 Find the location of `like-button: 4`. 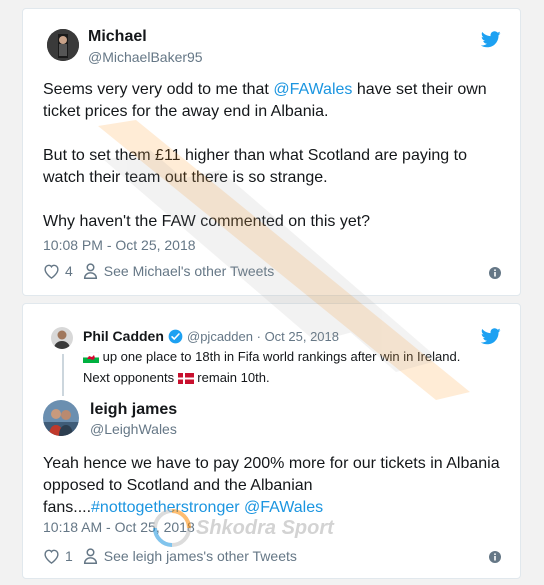

like-button: 4 is located at coordinates (58, 271).